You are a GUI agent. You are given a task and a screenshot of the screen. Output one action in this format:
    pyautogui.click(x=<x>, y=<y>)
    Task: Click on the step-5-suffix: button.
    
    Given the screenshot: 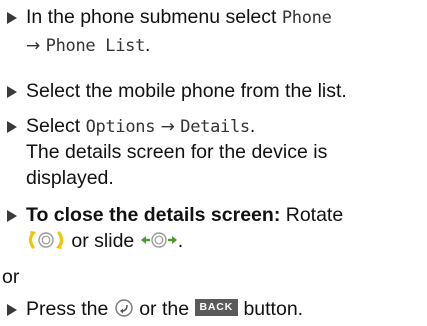 What is the action you would take?
    pyautogui.click(x=271, y=309)
    